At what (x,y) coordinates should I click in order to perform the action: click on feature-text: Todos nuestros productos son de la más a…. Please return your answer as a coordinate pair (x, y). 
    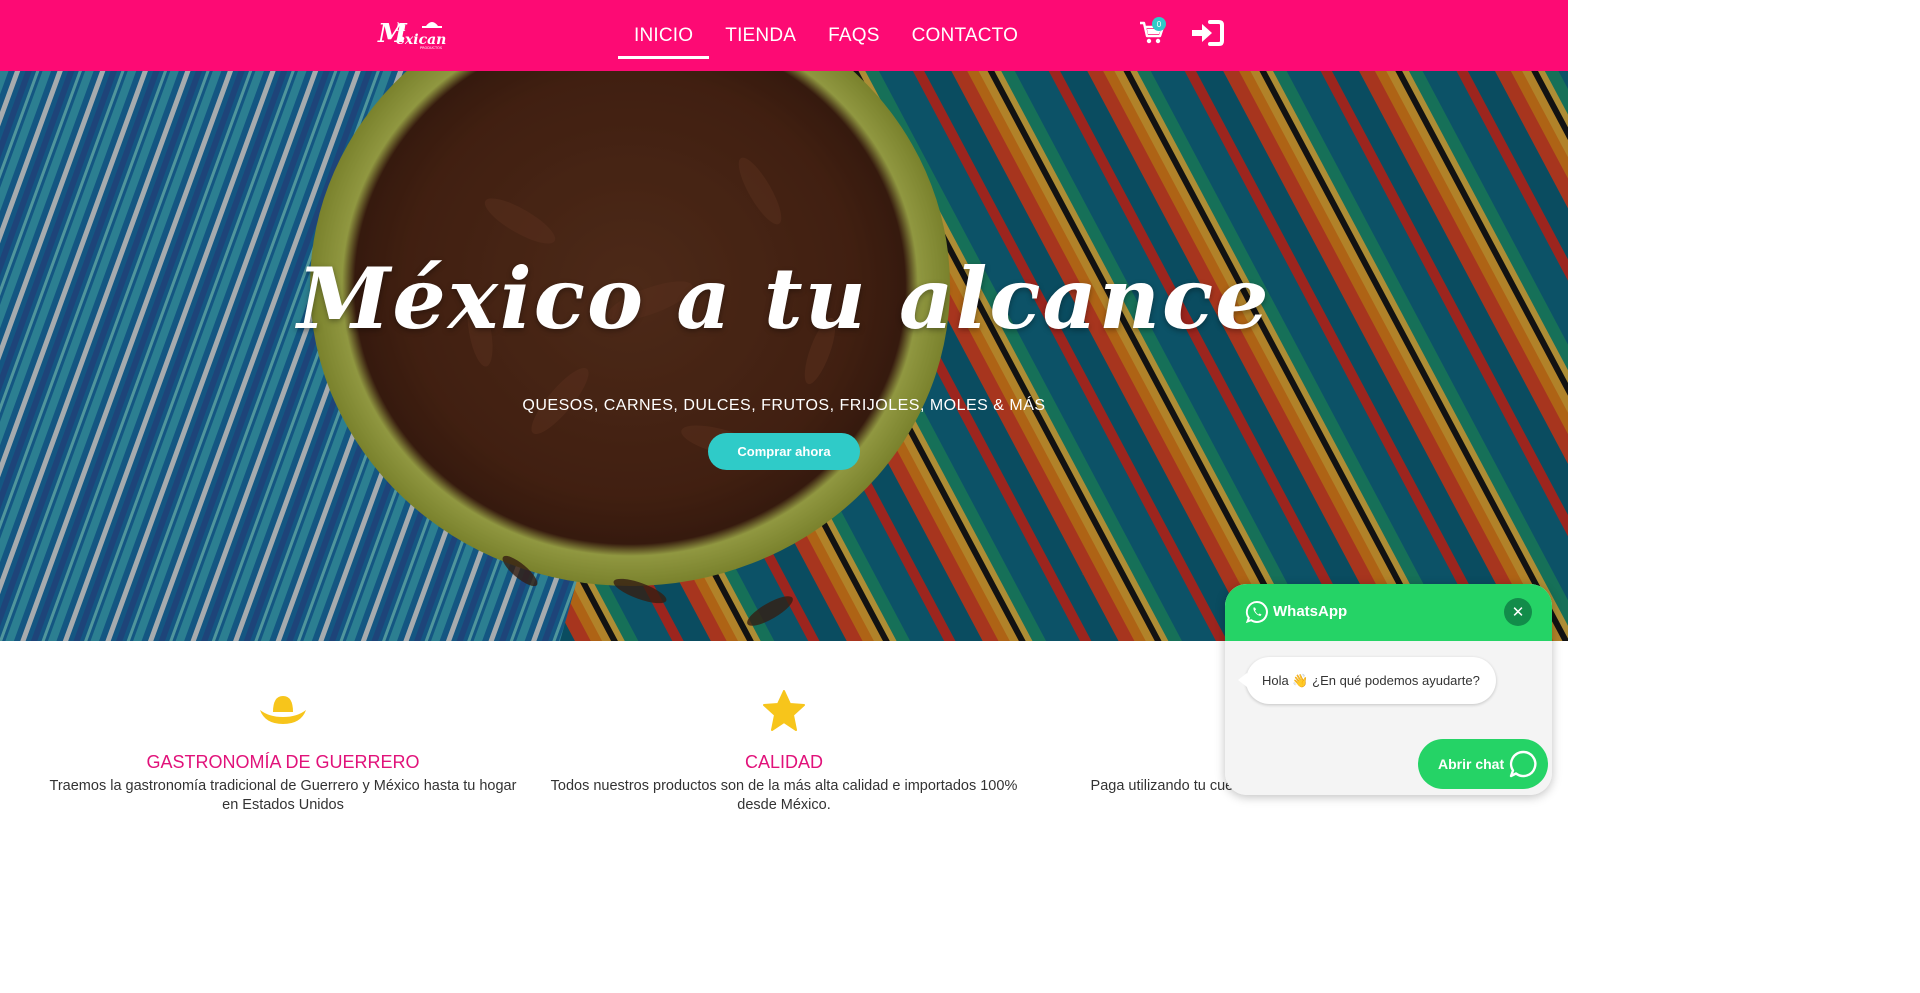
    Looking at the image, I should click on (784, 795).